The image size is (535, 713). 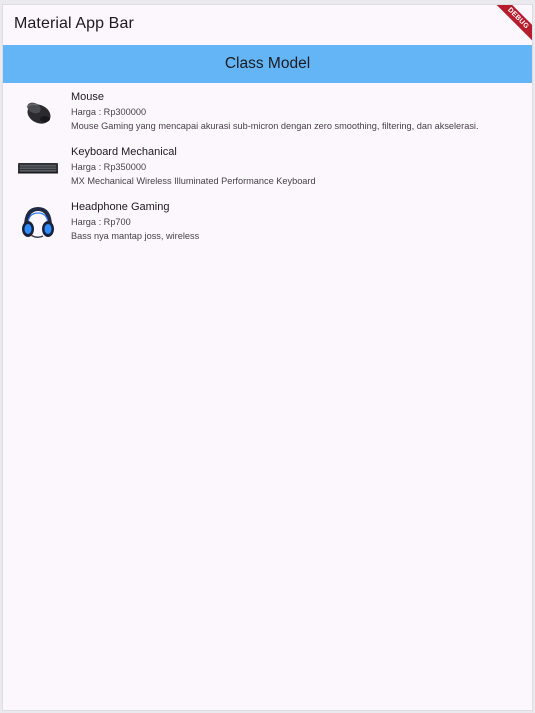 What do you see at coordinates (38, 168) in the screenshot?
I see `keyboard-image` at bounding box center [38, 168].